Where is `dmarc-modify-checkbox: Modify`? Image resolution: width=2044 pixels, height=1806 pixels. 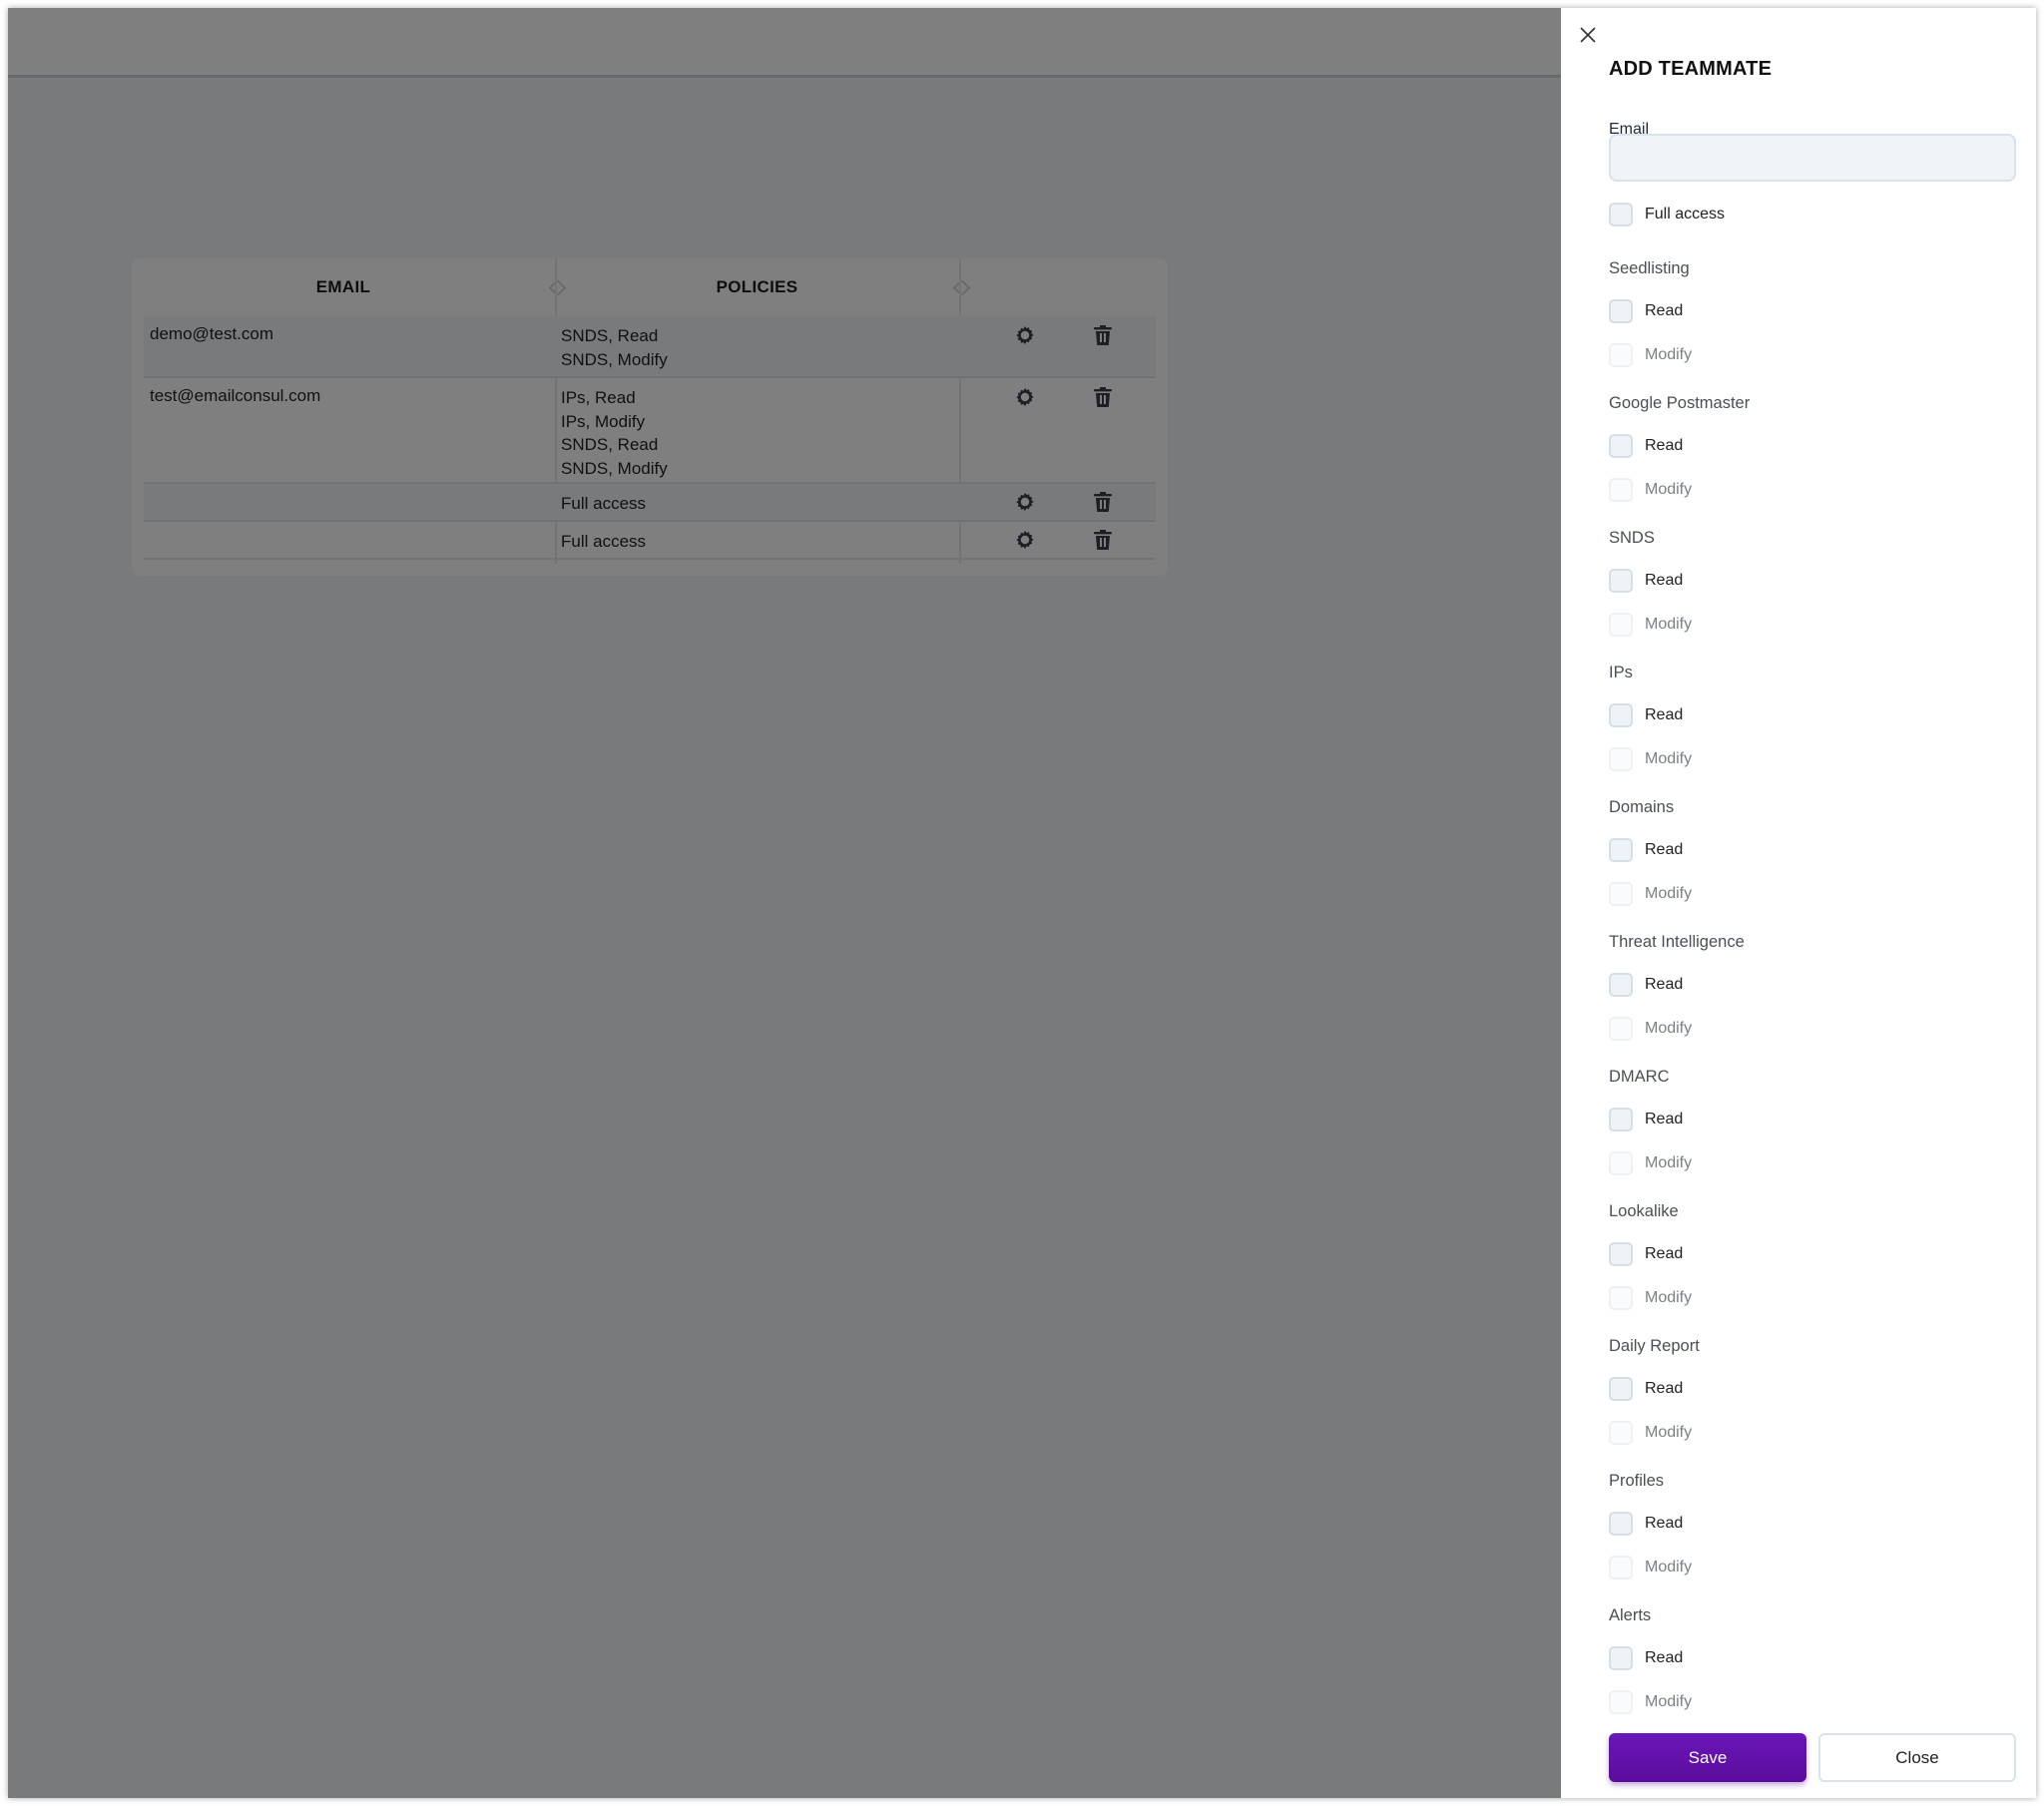
dmarc-modify-checkbox: Modify is located at coordinates (1650, 1163).